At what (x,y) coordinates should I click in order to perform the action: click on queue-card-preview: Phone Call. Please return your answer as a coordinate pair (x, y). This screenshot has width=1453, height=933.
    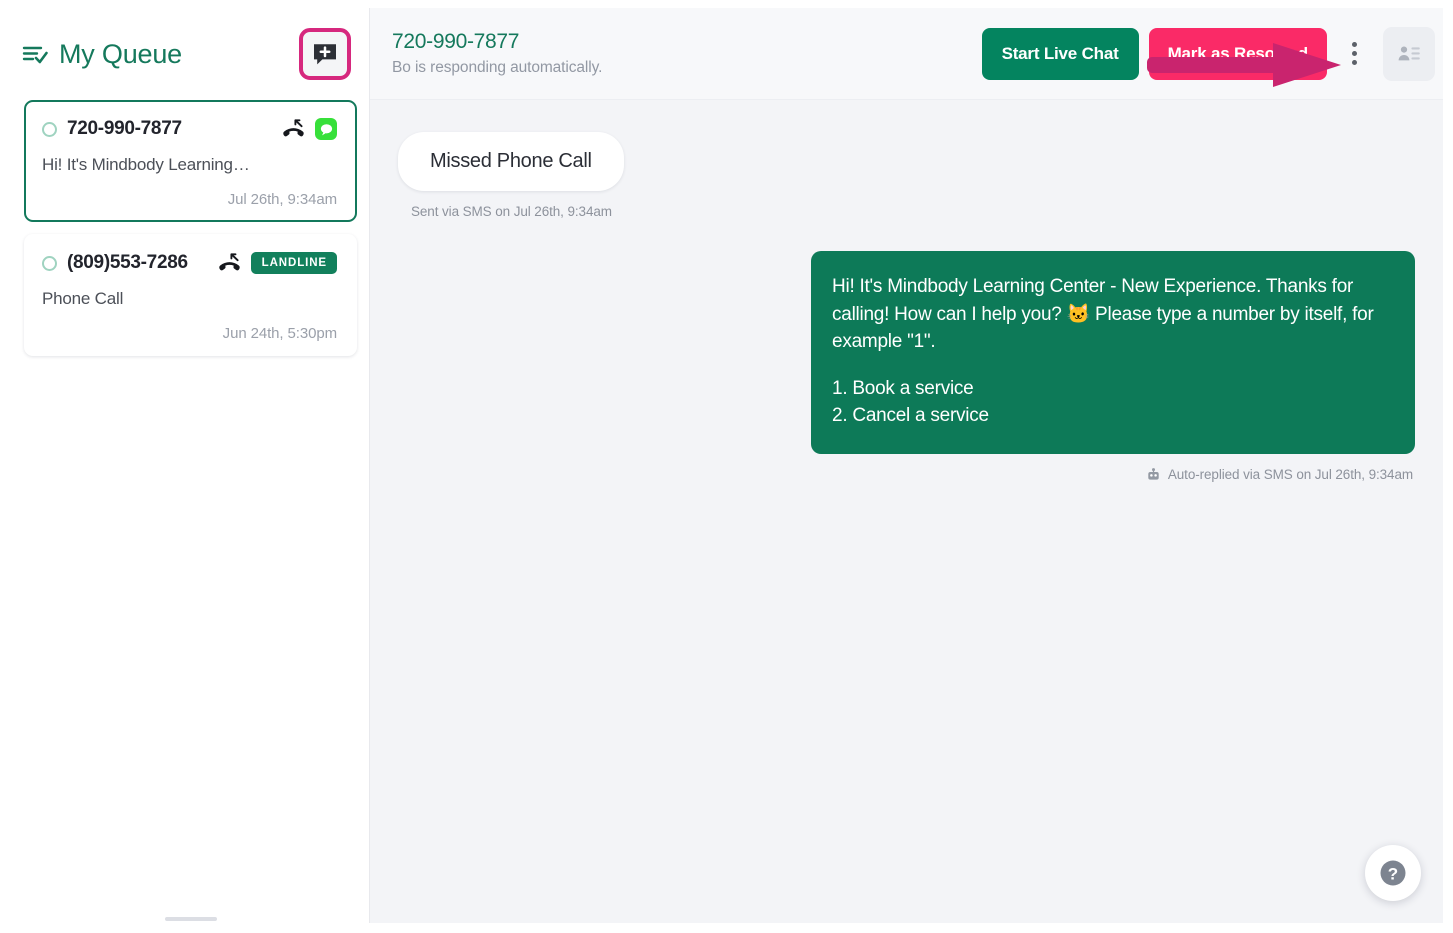
    Looking at the image, I should click on (83, 298).